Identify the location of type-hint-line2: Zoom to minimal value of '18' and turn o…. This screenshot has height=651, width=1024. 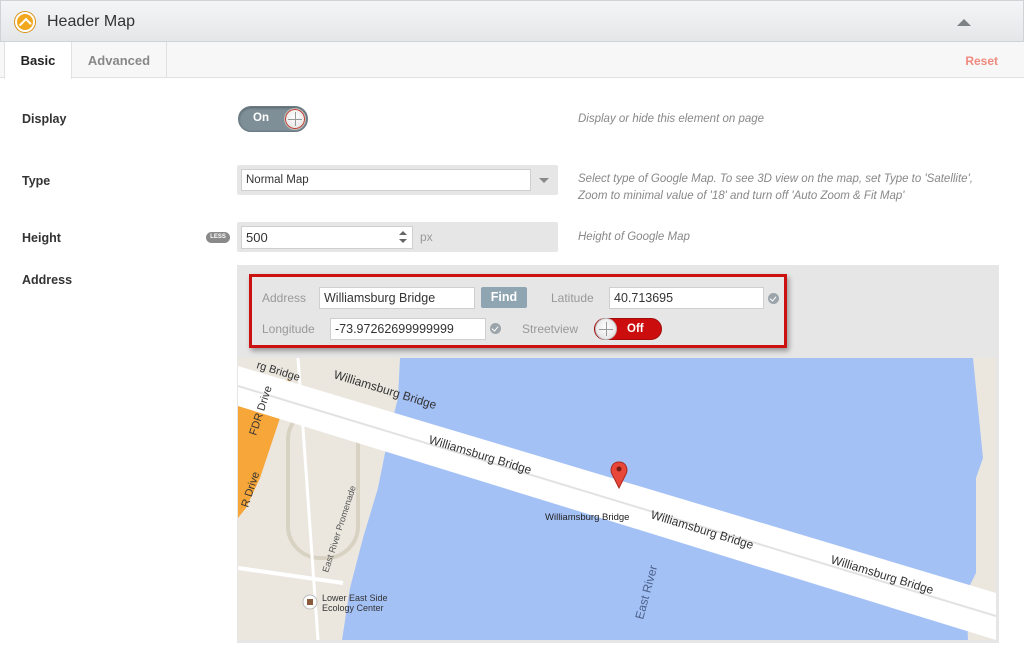
(741, 196).